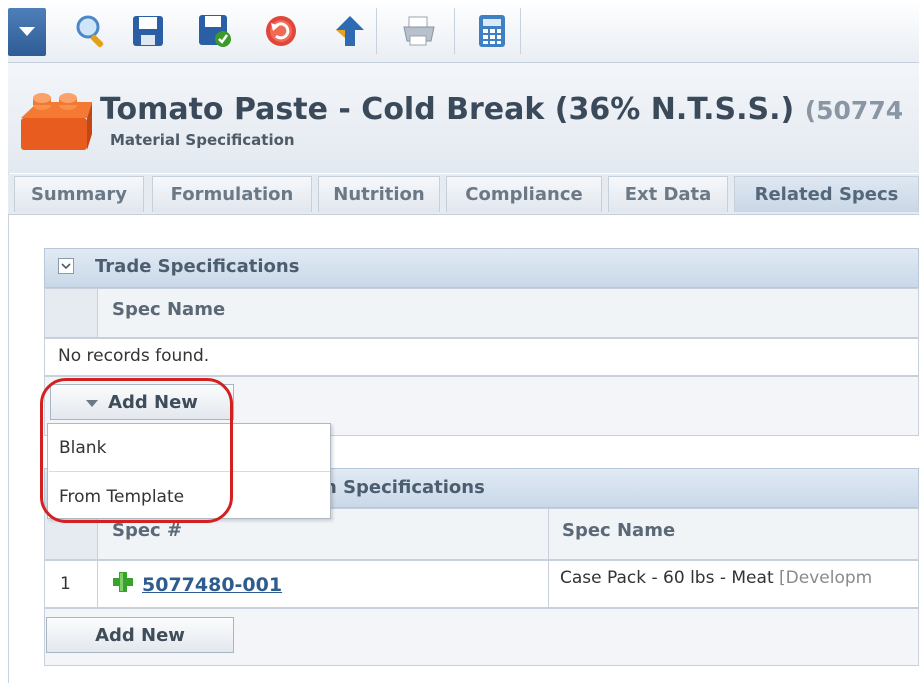 Image resolution: width=919 pixels, height=683 pixels. What do you see at coordinates (667, 578) in the screenshot?
I see `spec-name-text: Case Pack - 60 lbs - Meat` at bounding box center [667, 578].